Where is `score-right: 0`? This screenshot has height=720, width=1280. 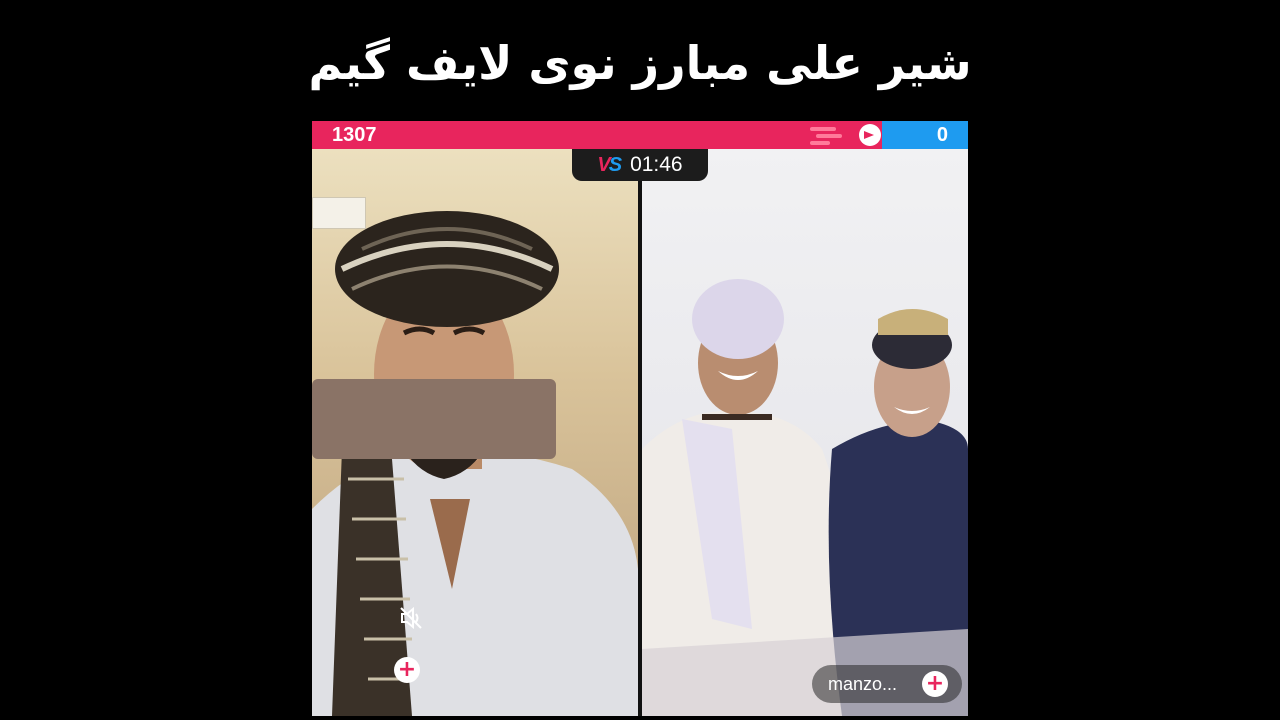 score-right: 0 is located at coordinates (942, 135).